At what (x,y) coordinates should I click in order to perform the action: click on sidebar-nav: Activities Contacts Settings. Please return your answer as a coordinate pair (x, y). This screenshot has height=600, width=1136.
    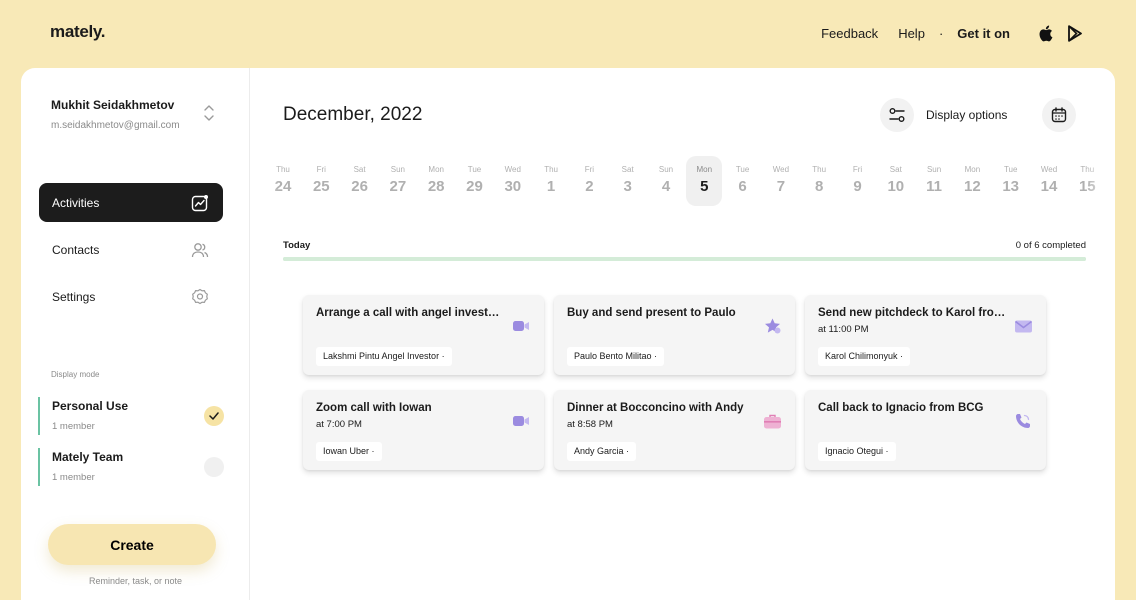
    Looking at the image, I should click on (131, 253).